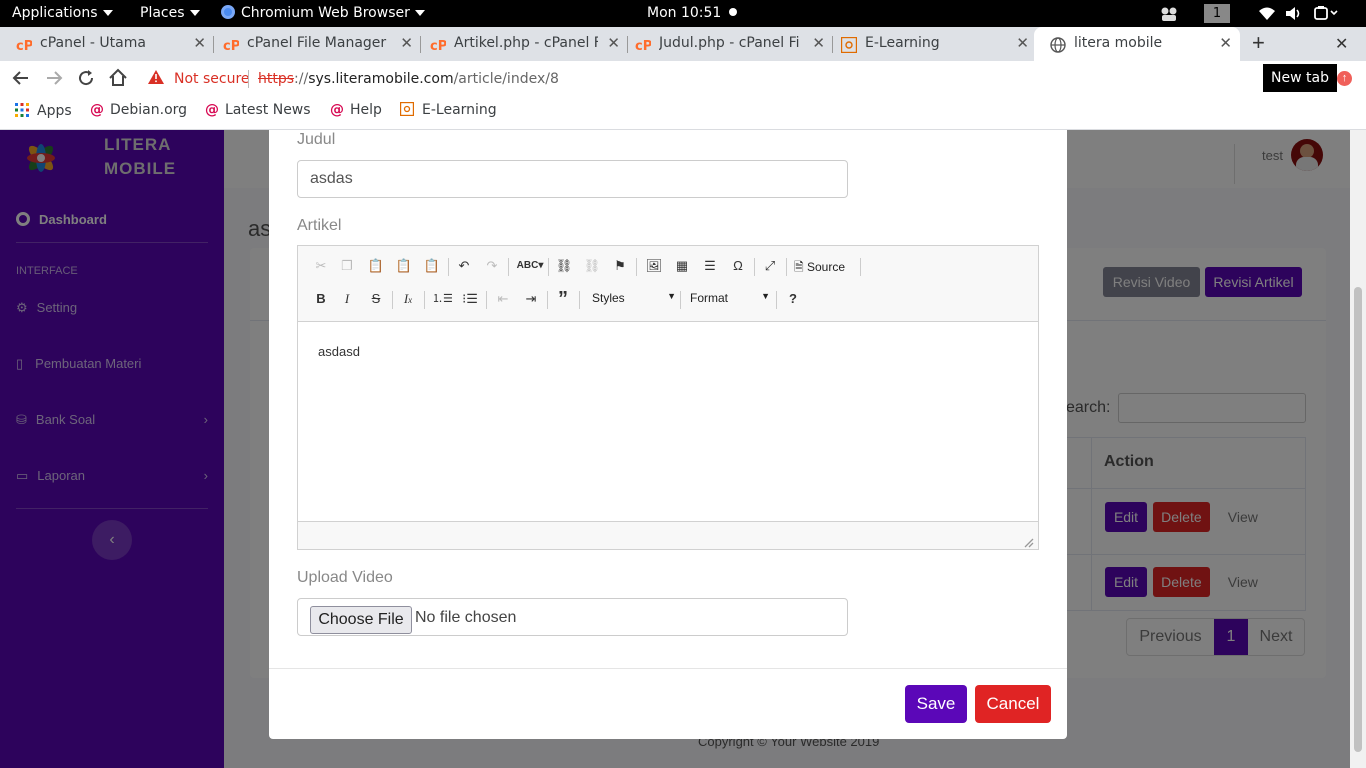 This screenshot has width=1366, height=768. What do you see at coordinates (620, 266) in the screenshot?
I see `anchor-flag-icon: ⚑` at bounding box center [620, 266].